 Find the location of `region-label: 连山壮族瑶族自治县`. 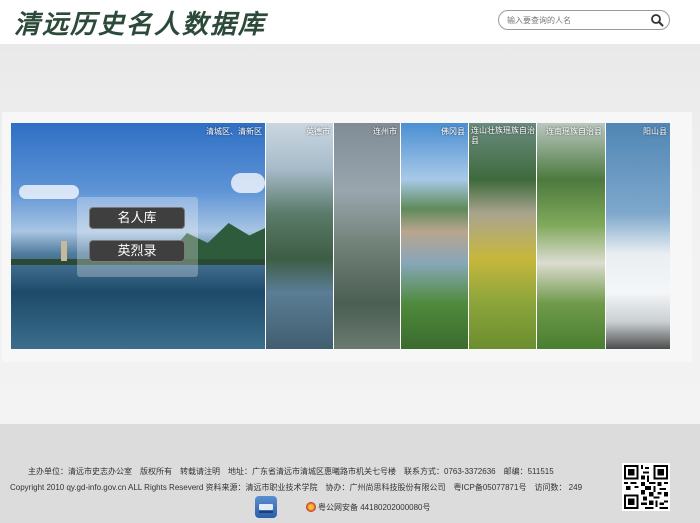

region-label: 连山壮族瑶族自治县 is located at coordinates (503, 135).